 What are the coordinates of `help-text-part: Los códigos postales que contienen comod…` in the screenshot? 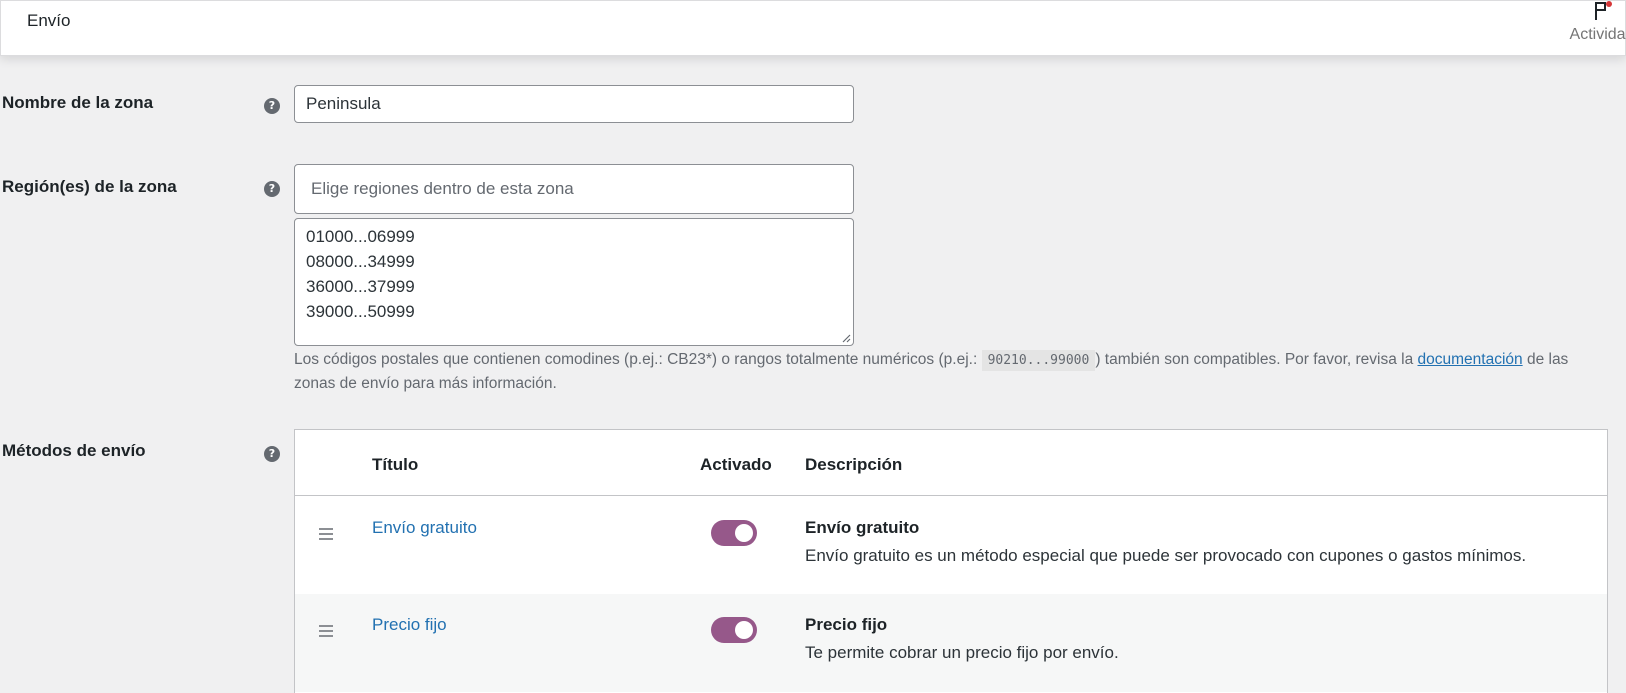 It's located at (638, 359).